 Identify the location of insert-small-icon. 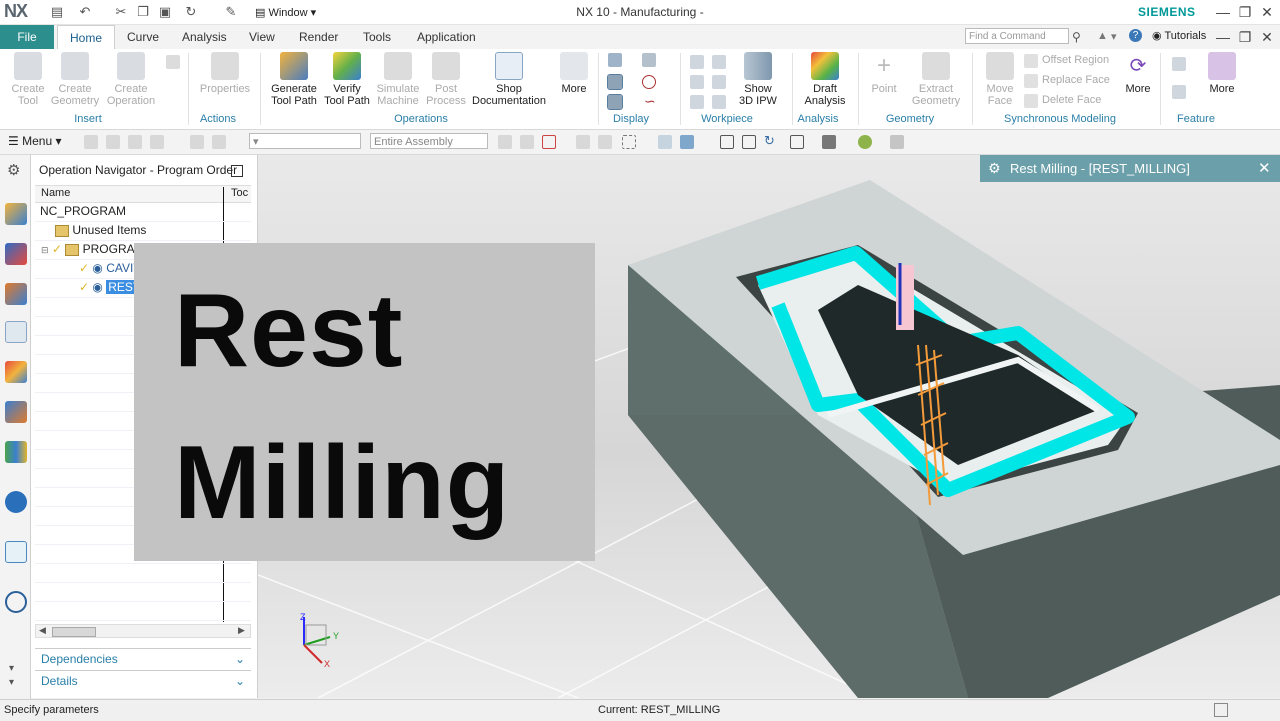
(173, 62).